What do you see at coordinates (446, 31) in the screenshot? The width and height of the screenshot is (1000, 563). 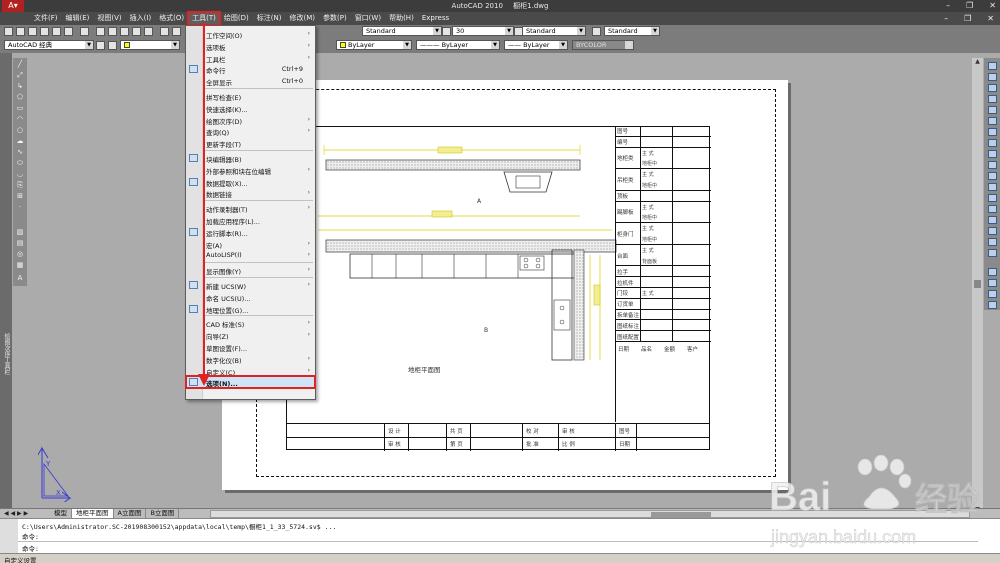 I see `dim-style-icon` at bounding box center [446, 31].